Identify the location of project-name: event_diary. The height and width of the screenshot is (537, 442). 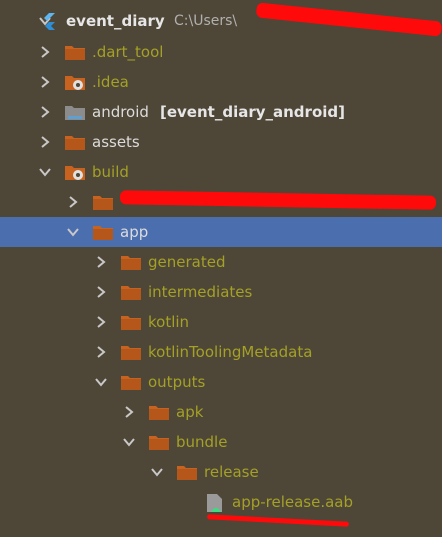
(115, 21).